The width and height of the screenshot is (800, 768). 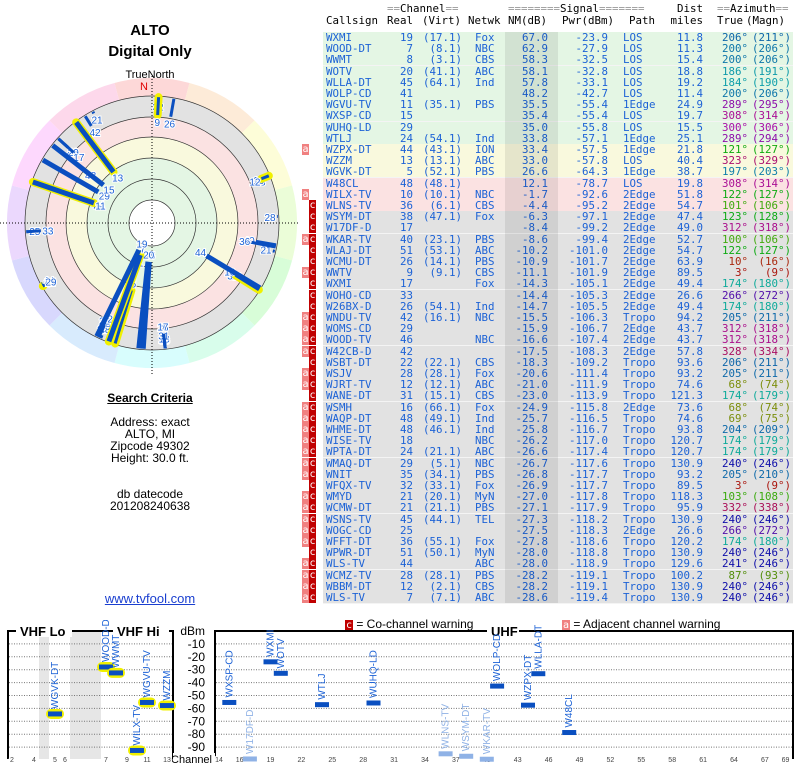 I want to click on real: 29, so click(x=406, y=463).